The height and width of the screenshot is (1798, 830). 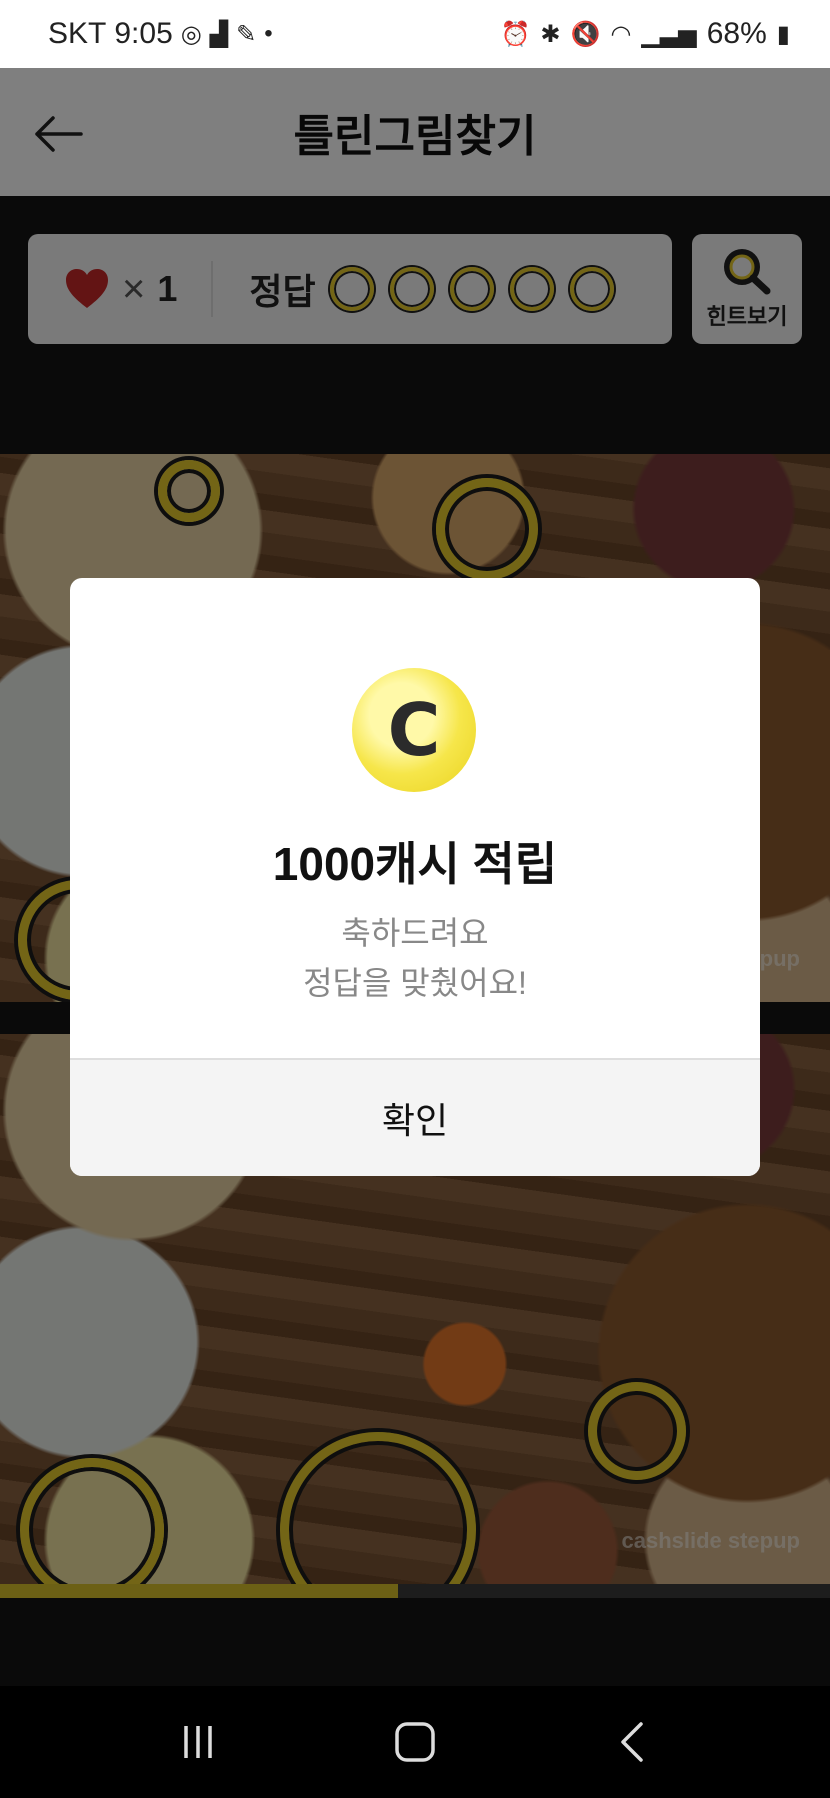 I want to click on home-button, so click(x=415, y=1742).